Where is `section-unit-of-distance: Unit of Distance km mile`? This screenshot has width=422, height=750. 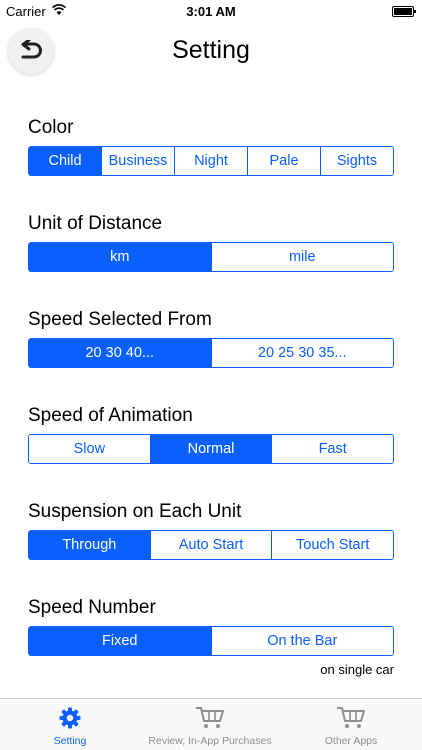
section-unit-of-distance: Unit of Distance km mile is located at coordinates (211, 242).